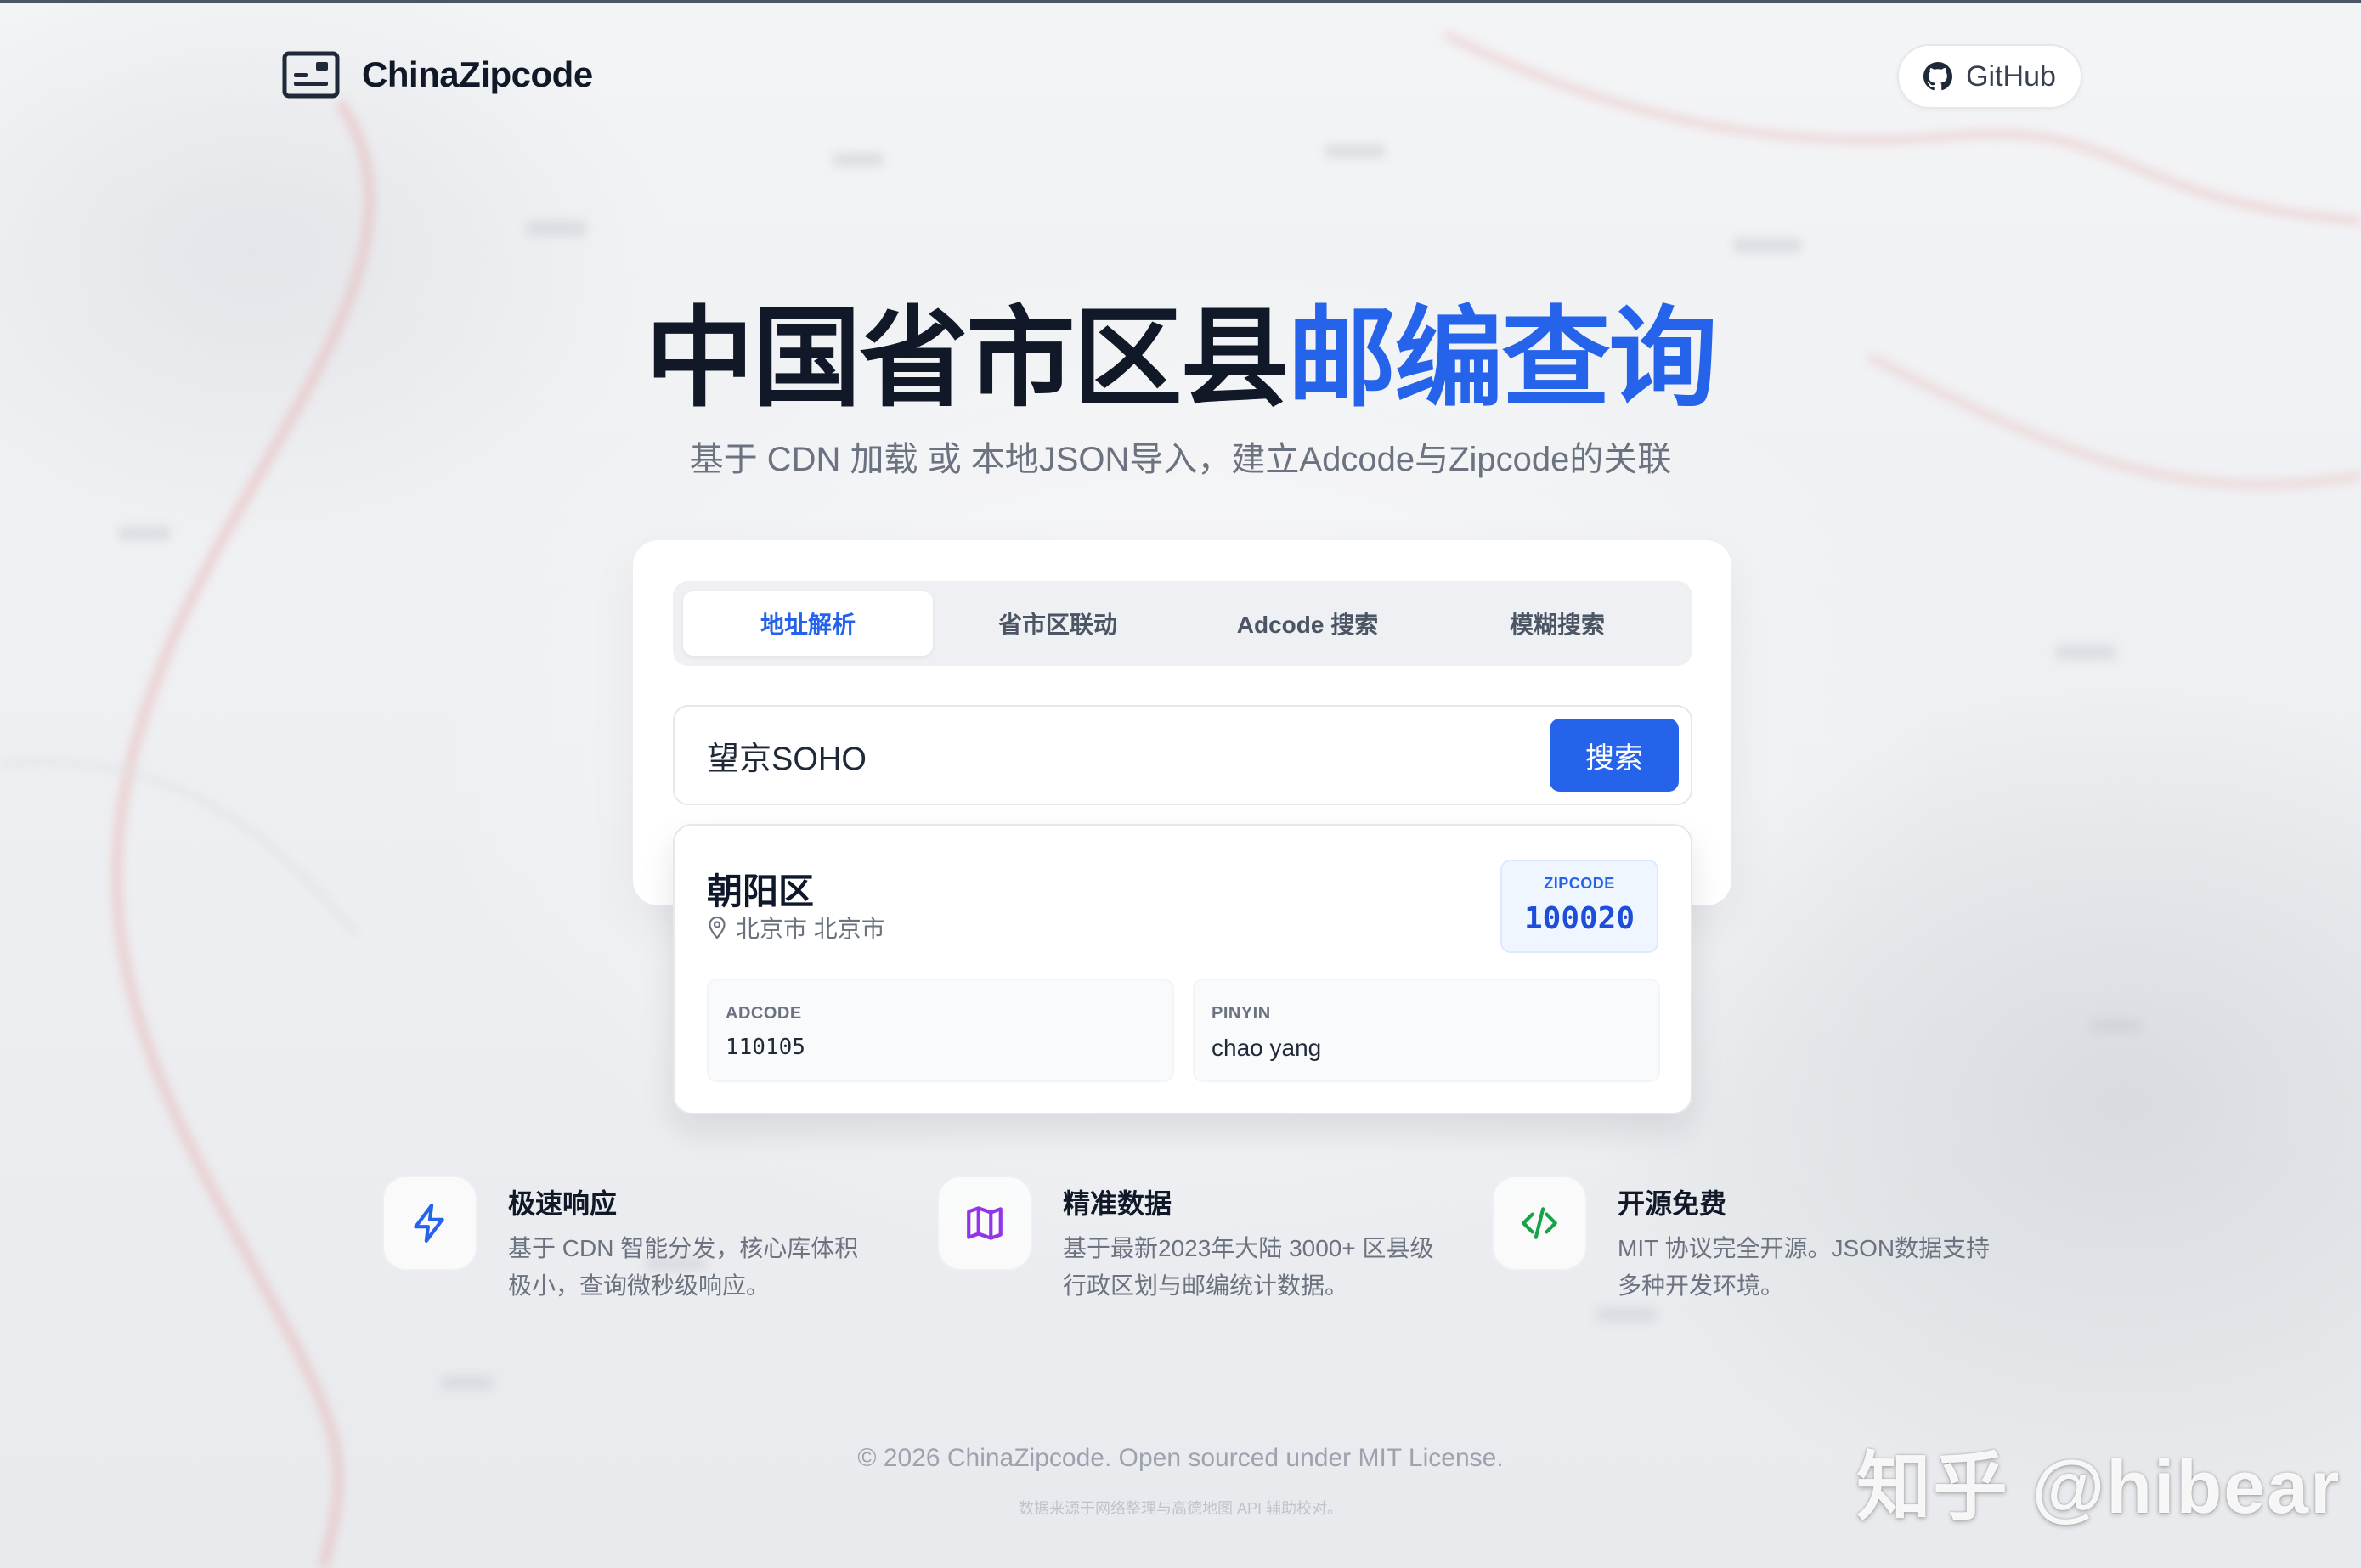 The height and width of the screenshot is (1568, 2361). I want to click on site-header: ChinaZipcode, so click(438, 75).